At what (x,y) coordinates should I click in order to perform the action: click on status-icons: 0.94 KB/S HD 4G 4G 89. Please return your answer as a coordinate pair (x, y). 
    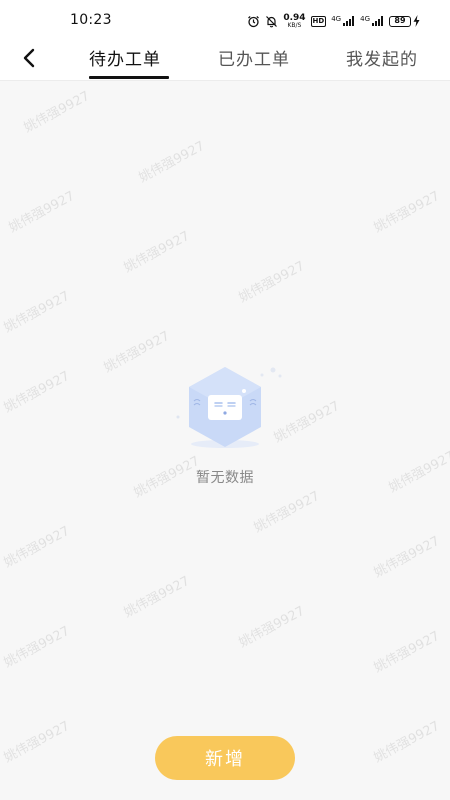
    Looking at the image, I should click on (333, 21).